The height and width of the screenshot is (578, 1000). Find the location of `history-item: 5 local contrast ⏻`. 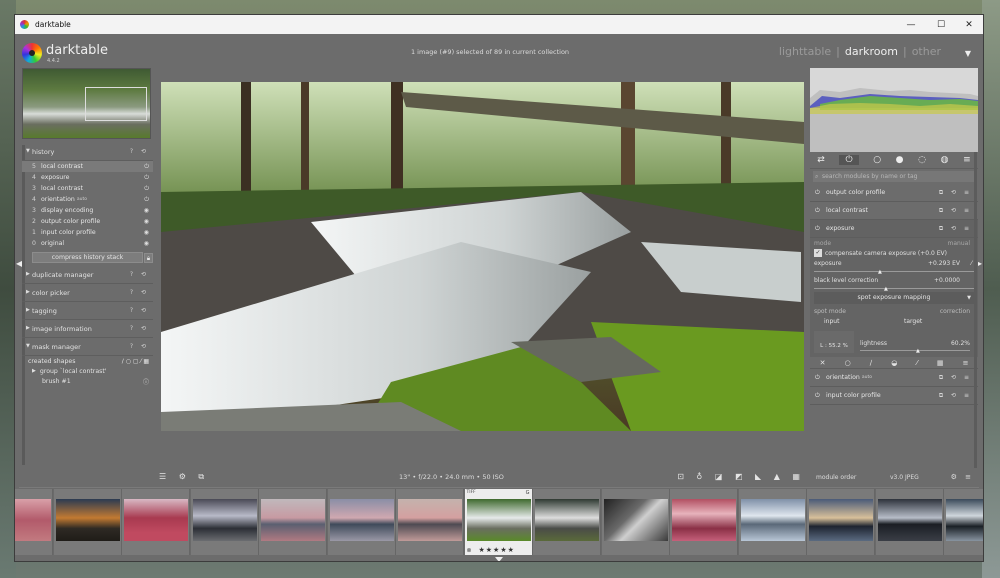

history-item: 5 local contrast ⏻ is located at coordinates (87, 166).